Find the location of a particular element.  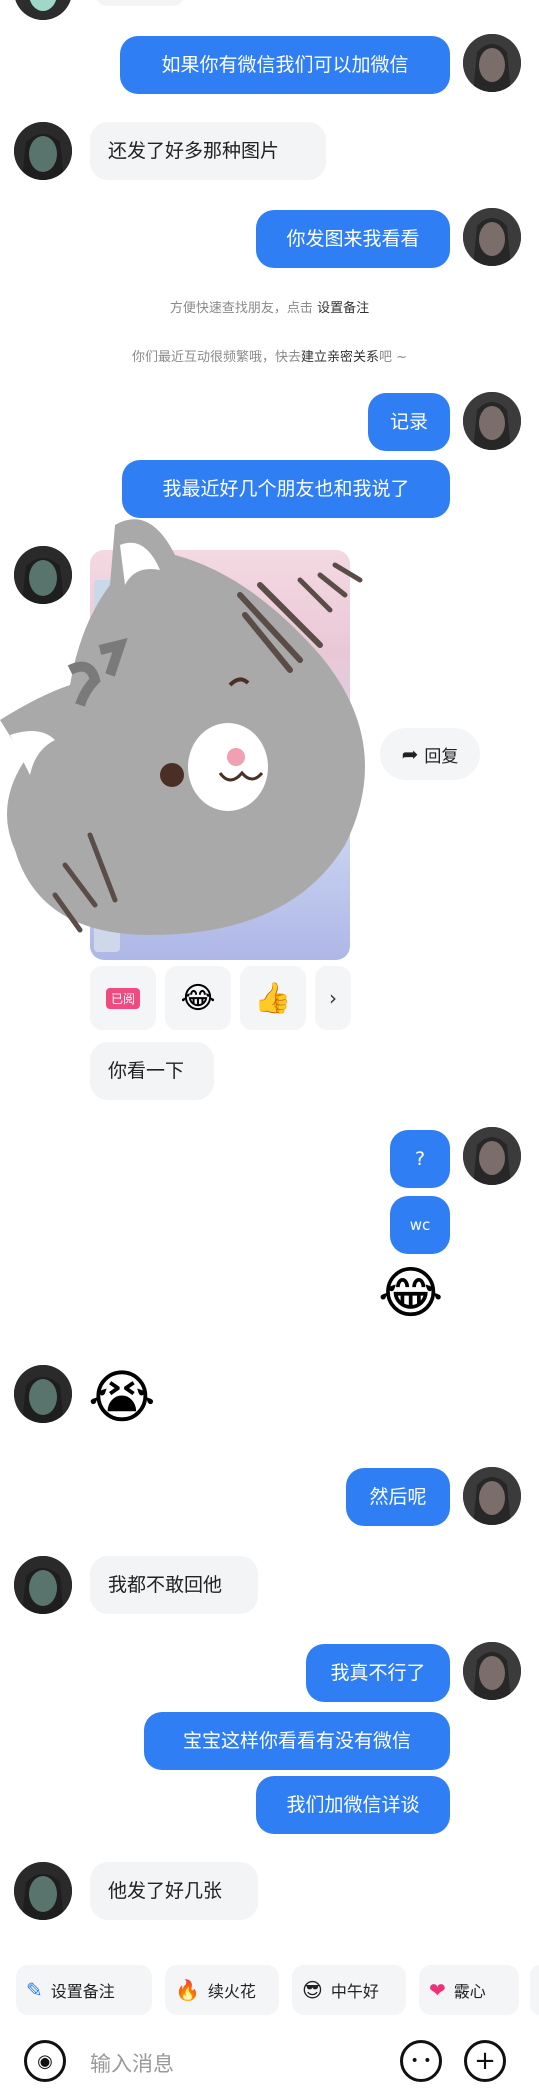

voice-wave-icon: ◉ is located at coordinates (45, 2061).